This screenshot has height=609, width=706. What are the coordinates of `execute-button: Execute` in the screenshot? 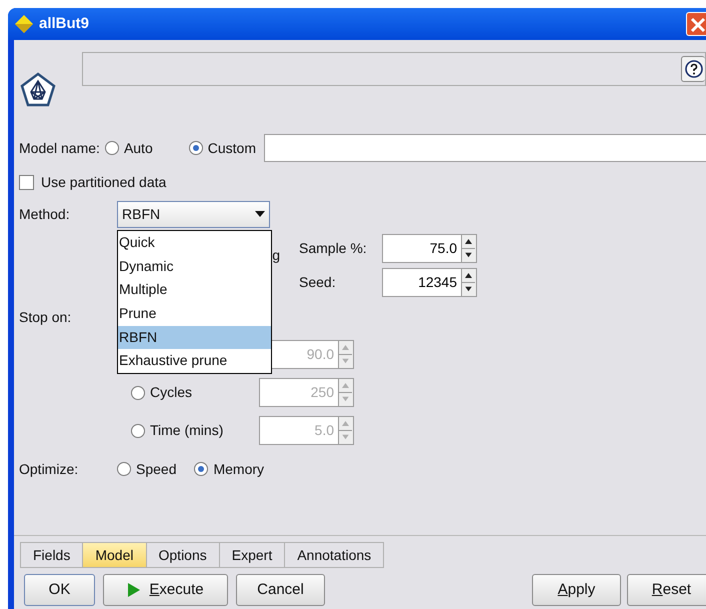 It's located at (165, 590).